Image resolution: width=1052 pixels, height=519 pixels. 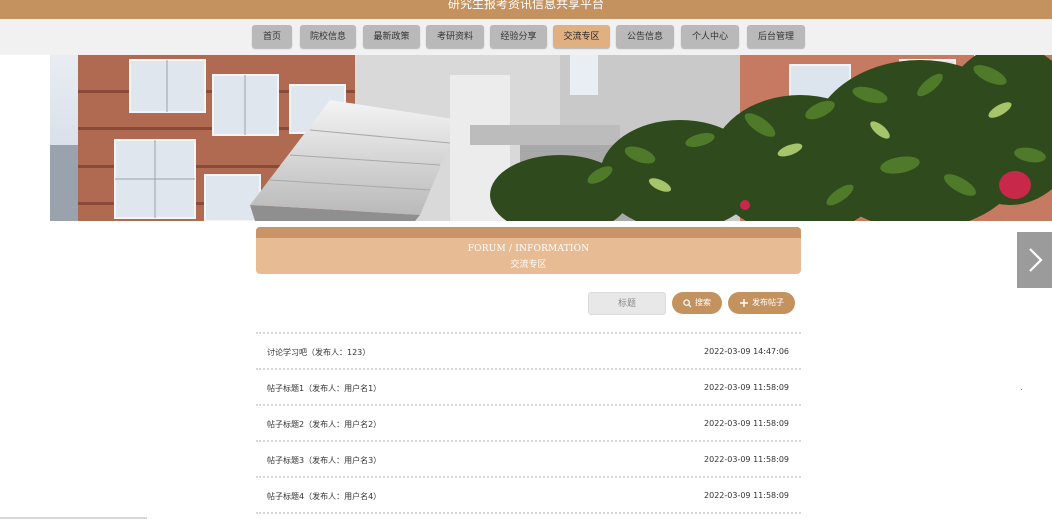 What do you see at coordinates (746, 351) in the screenshot?
I see `post-date: 2022-03-09 14:47:06` at bounding box center [746, 351].